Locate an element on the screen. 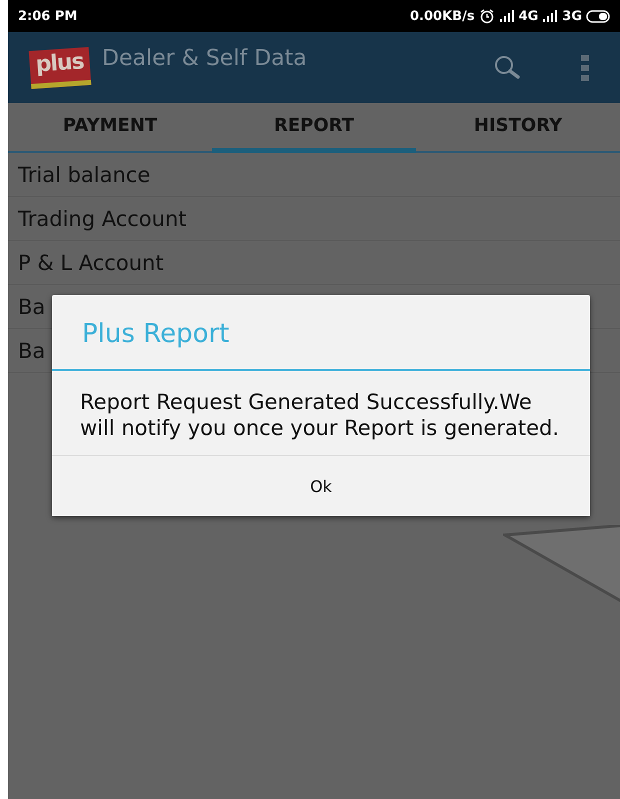  ok-button: Ok is located at coordinates (321, 486).